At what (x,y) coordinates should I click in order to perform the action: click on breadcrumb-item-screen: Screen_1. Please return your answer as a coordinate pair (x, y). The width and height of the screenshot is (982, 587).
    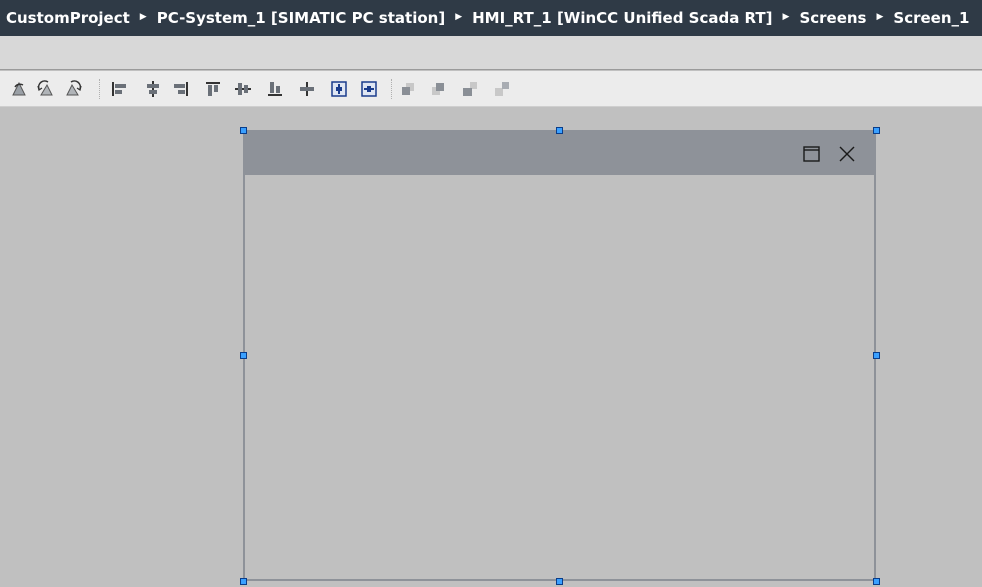
    Looking at the image, I should click on (931, 18).